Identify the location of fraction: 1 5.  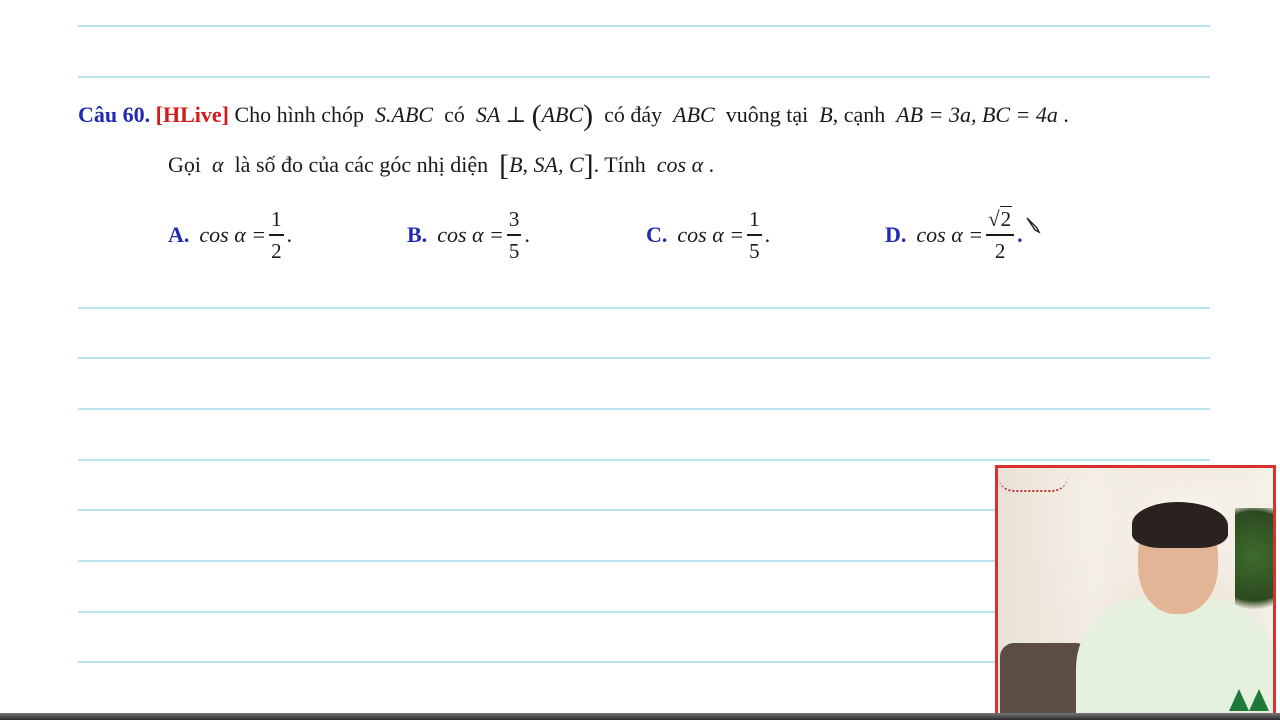
(754, 235).